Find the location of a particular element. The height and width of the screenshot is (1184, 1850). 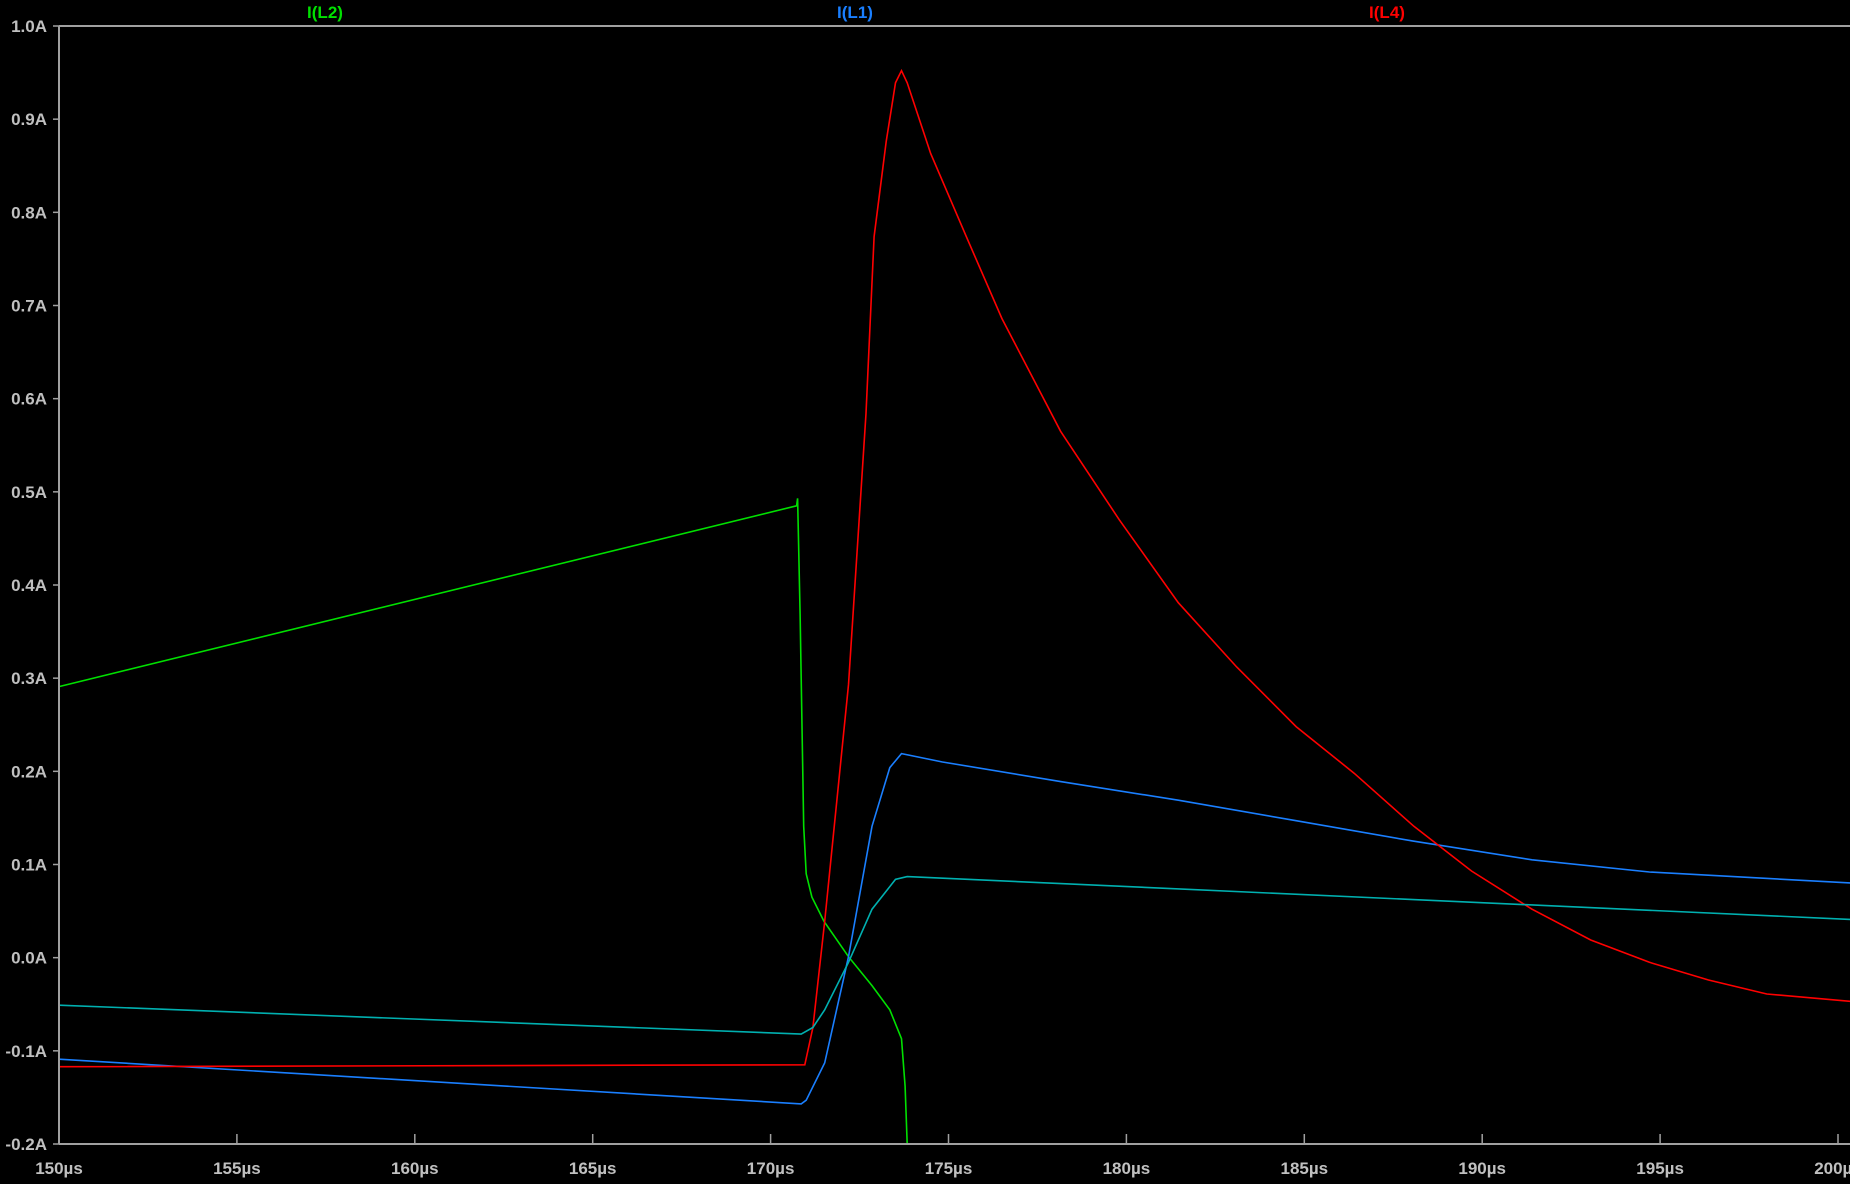

y-tick-label: 0.7A is located at coordinates (29, 306).